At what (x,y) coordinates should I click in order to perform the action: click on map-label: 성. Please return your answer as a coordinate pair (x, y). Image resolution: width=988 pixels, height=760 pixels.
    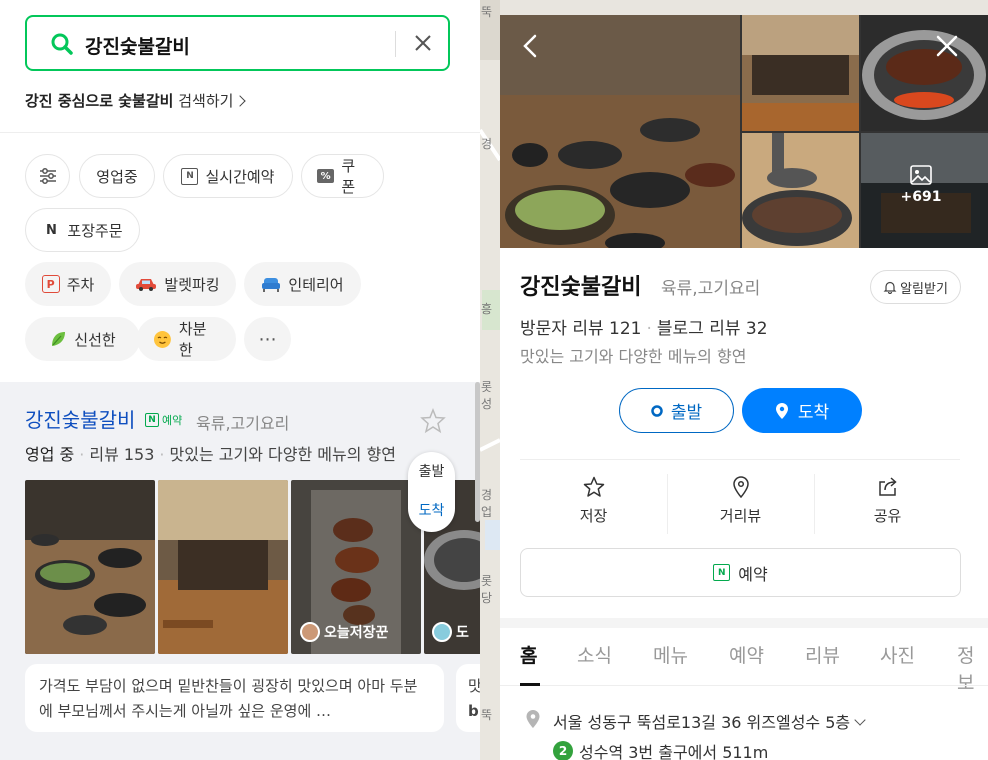
    Looking at the image, I should click on (487, 404).